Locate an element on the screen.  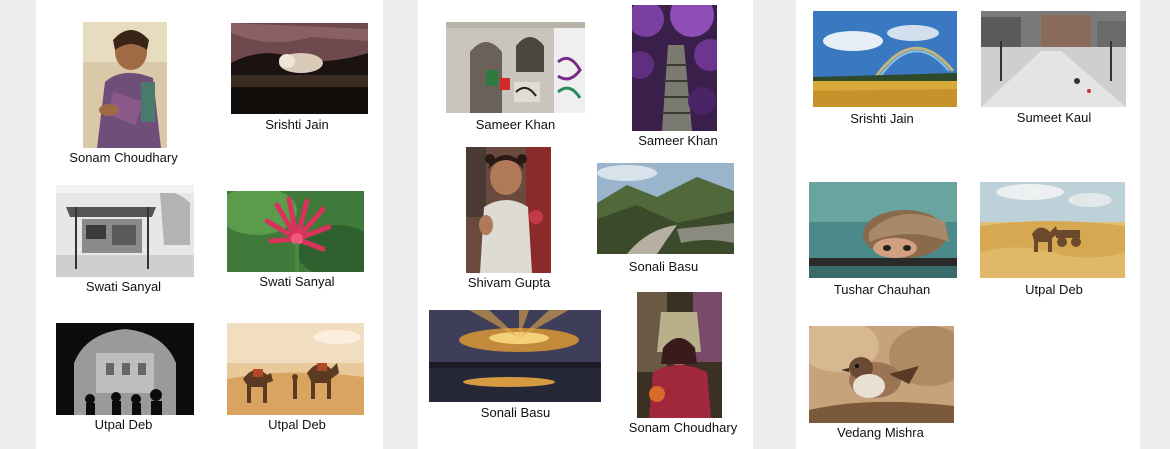
sleeping-dog-icon is located at coordinates (299, 68).